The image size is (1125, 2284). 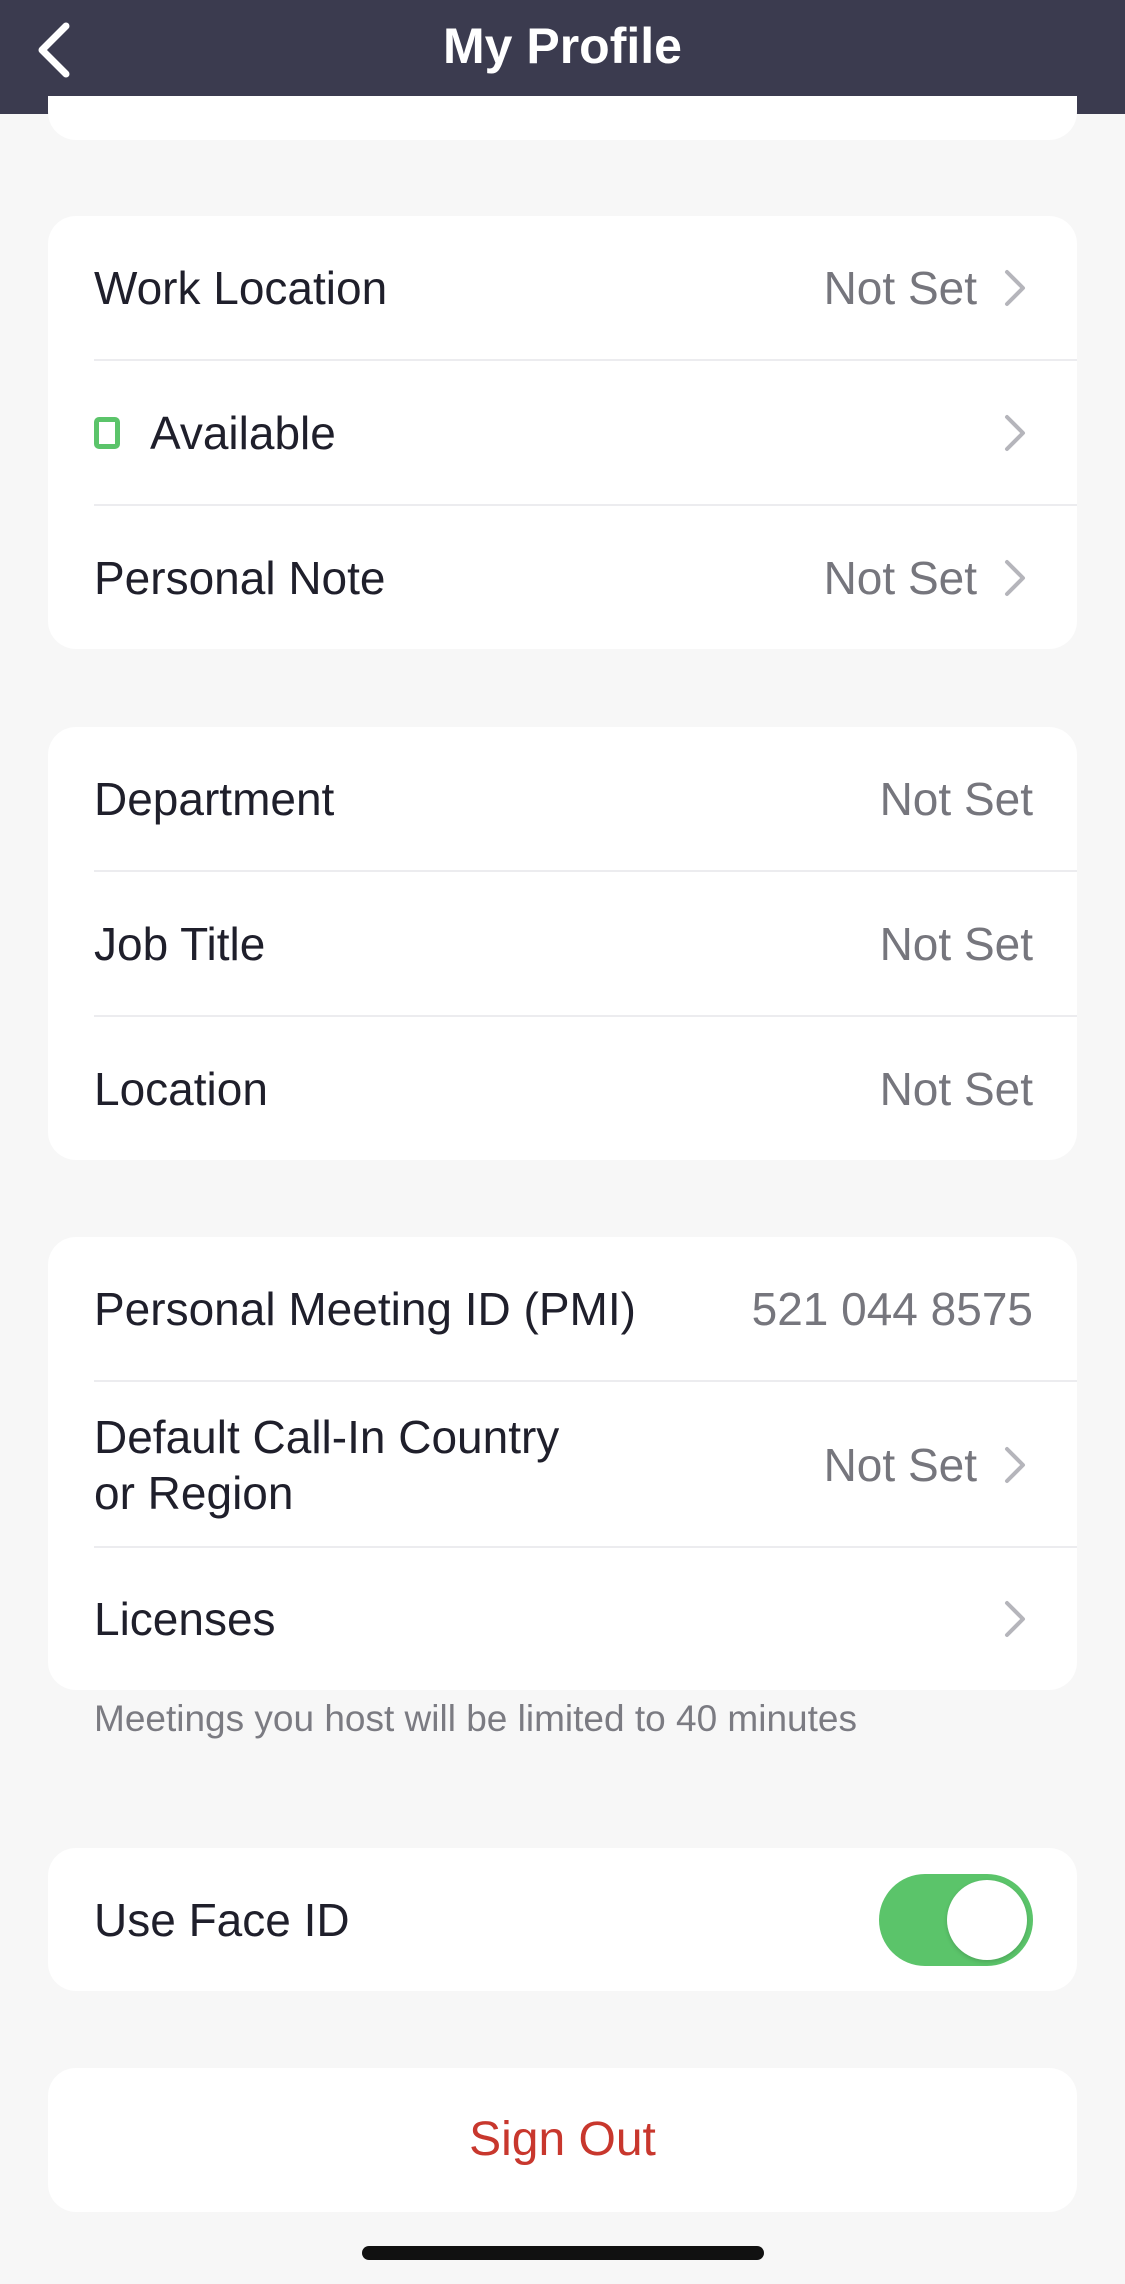 I want to click on department-row: Department Not Set, so click(x=562, y=799).